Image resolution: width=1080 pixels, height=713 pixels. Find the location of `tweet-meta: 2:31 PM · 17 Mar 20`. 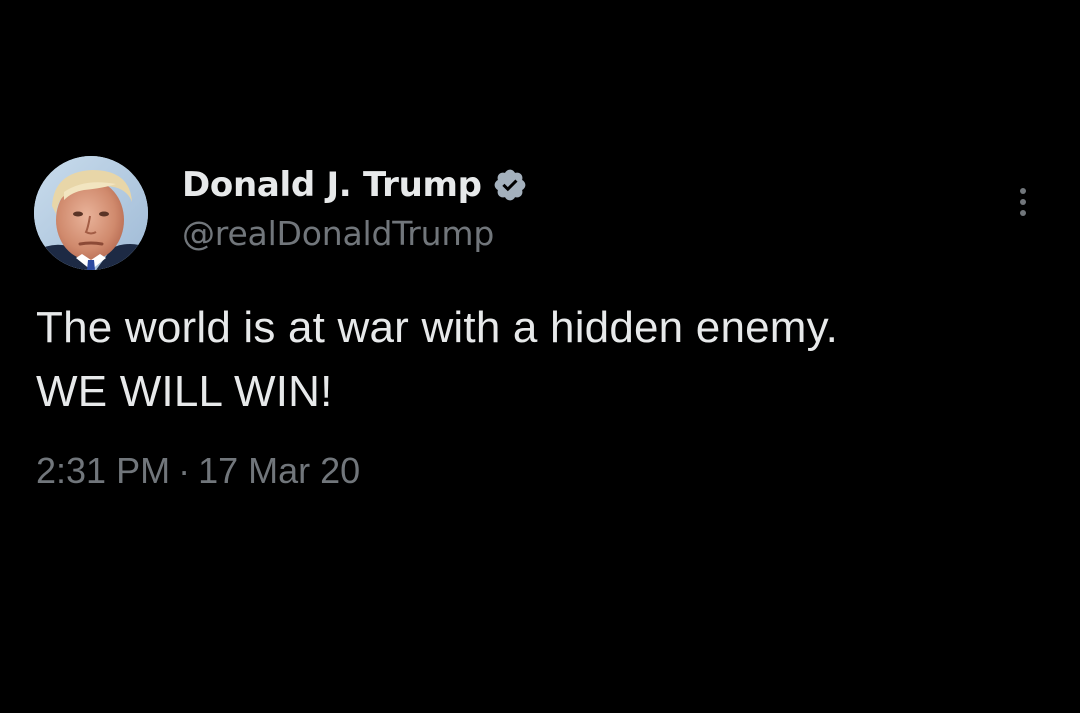

tweet-meta: 2:31 PM · 17 Mar 20 is located at coordinates (198, 471).